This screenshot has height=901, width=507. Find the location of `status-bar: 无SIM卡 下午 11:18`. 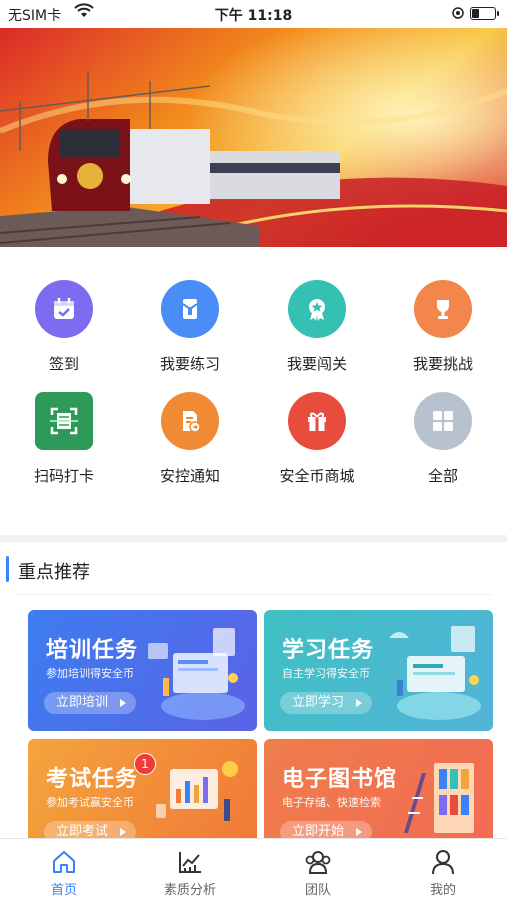

status-bar: 无SIM卡 下午 11:18 is located at coordinates (253, 14).